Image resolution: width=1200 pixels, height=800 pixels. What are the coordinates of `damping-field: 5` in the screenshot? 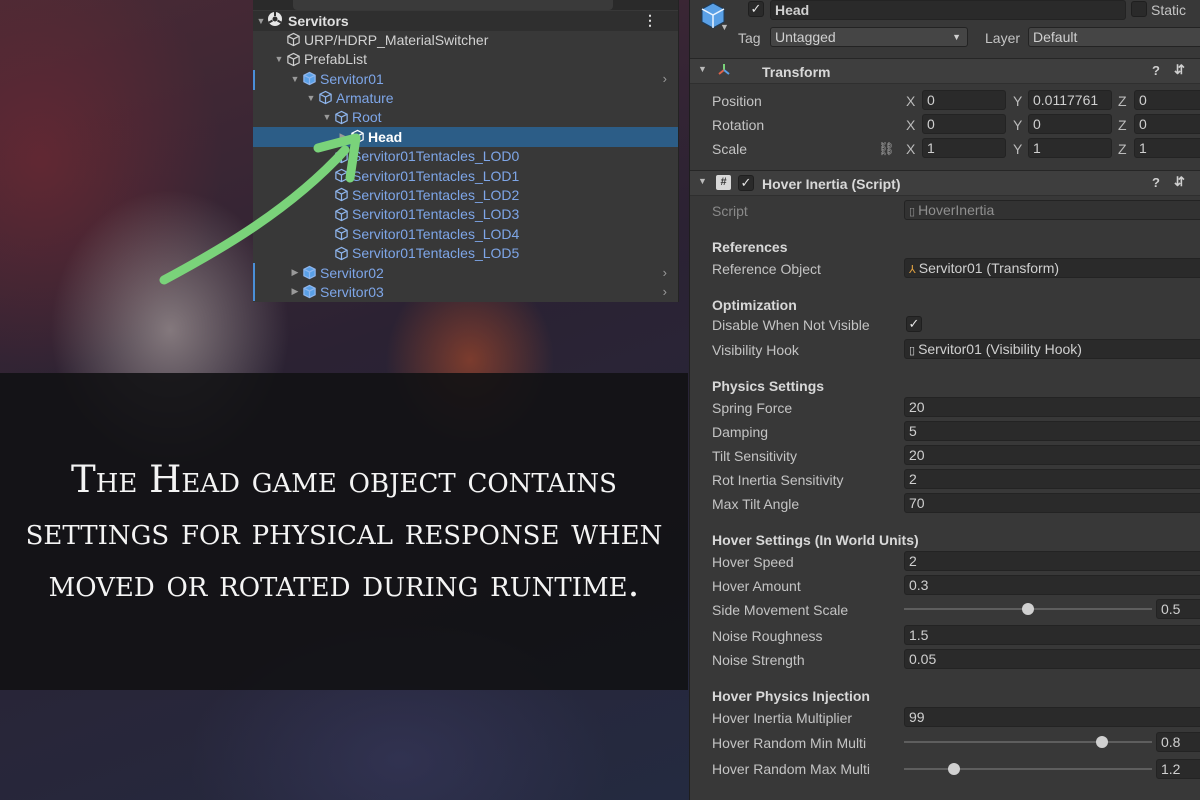 It's located at (1052, 431).